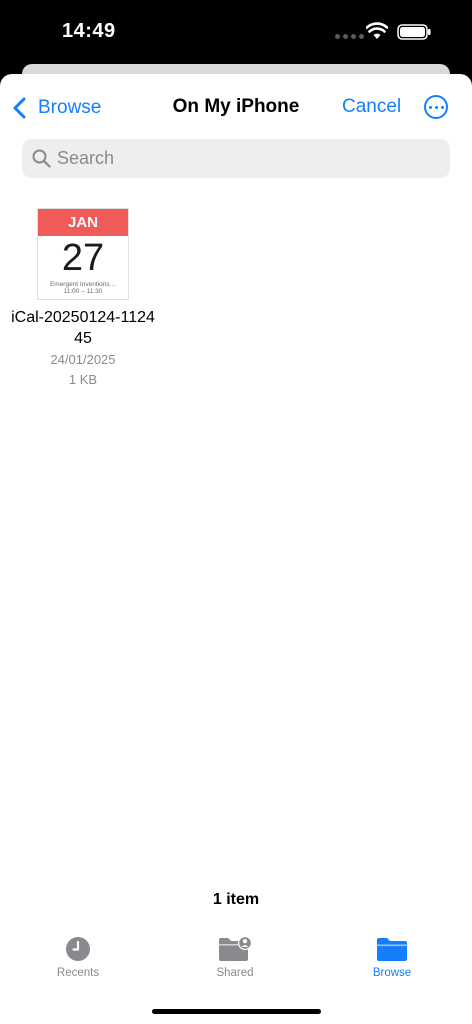  I want to click on status-time: 14:49, so click(89, 31).